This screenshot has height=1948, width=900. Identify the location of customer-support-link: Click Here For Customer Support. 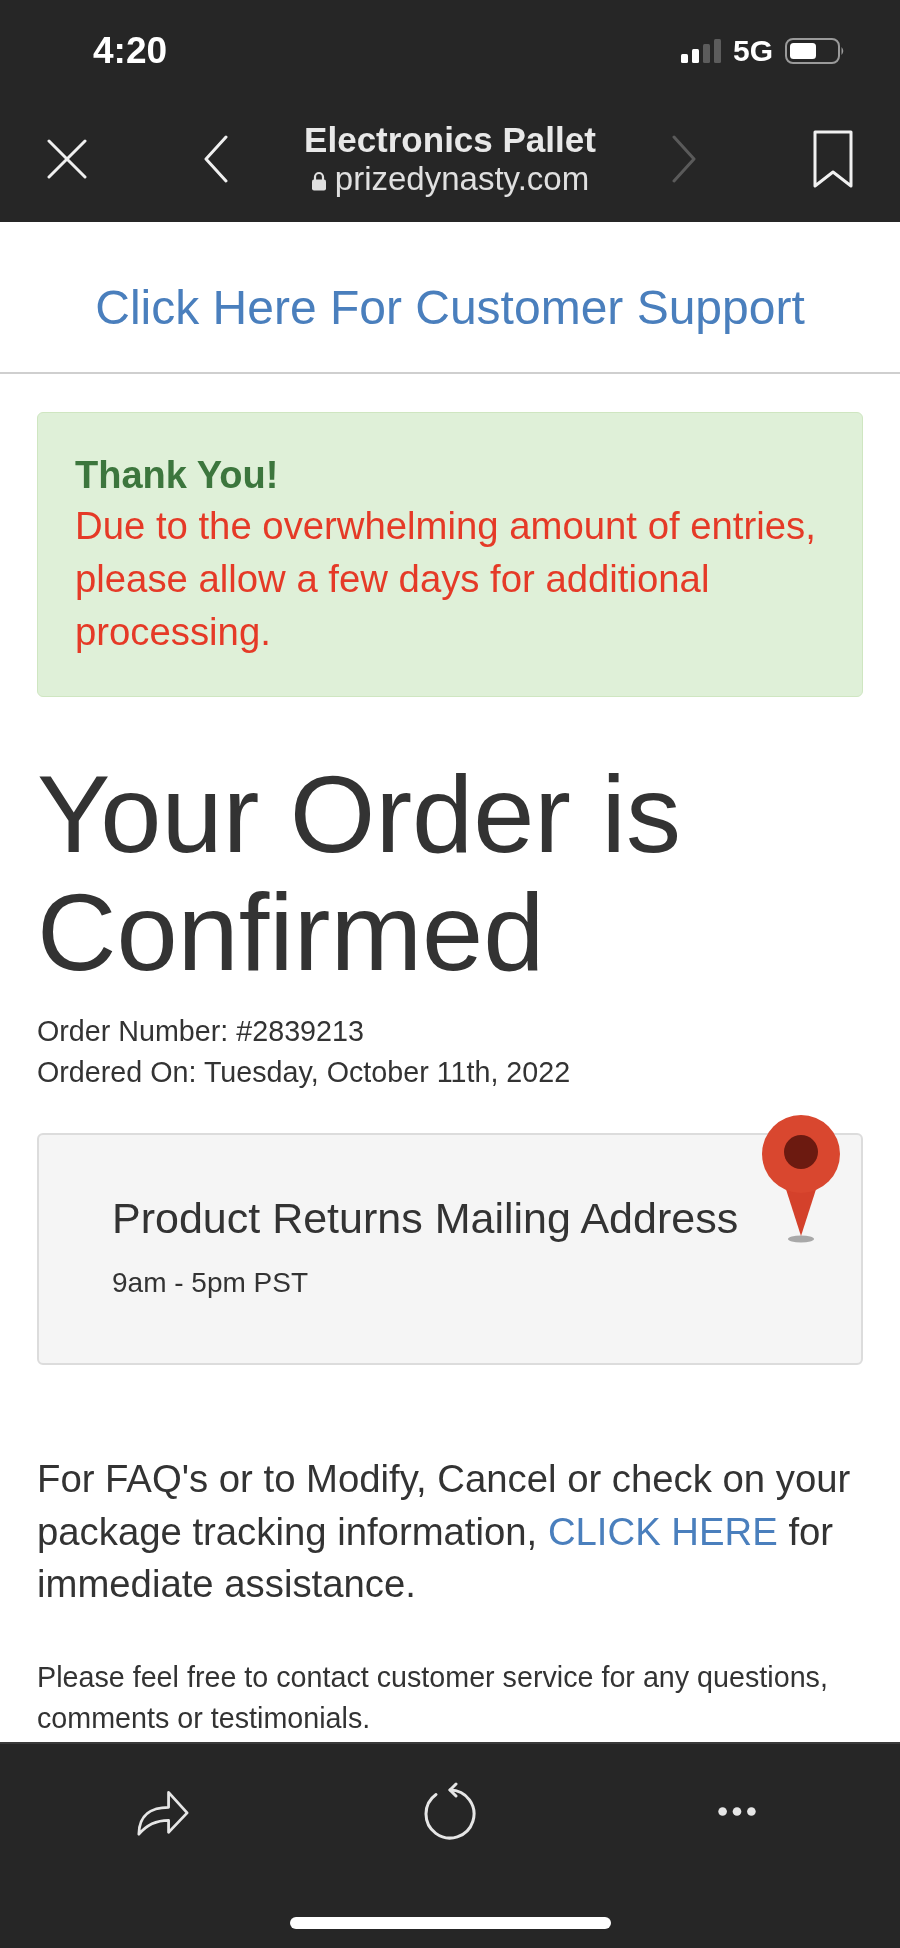
(450, 308).